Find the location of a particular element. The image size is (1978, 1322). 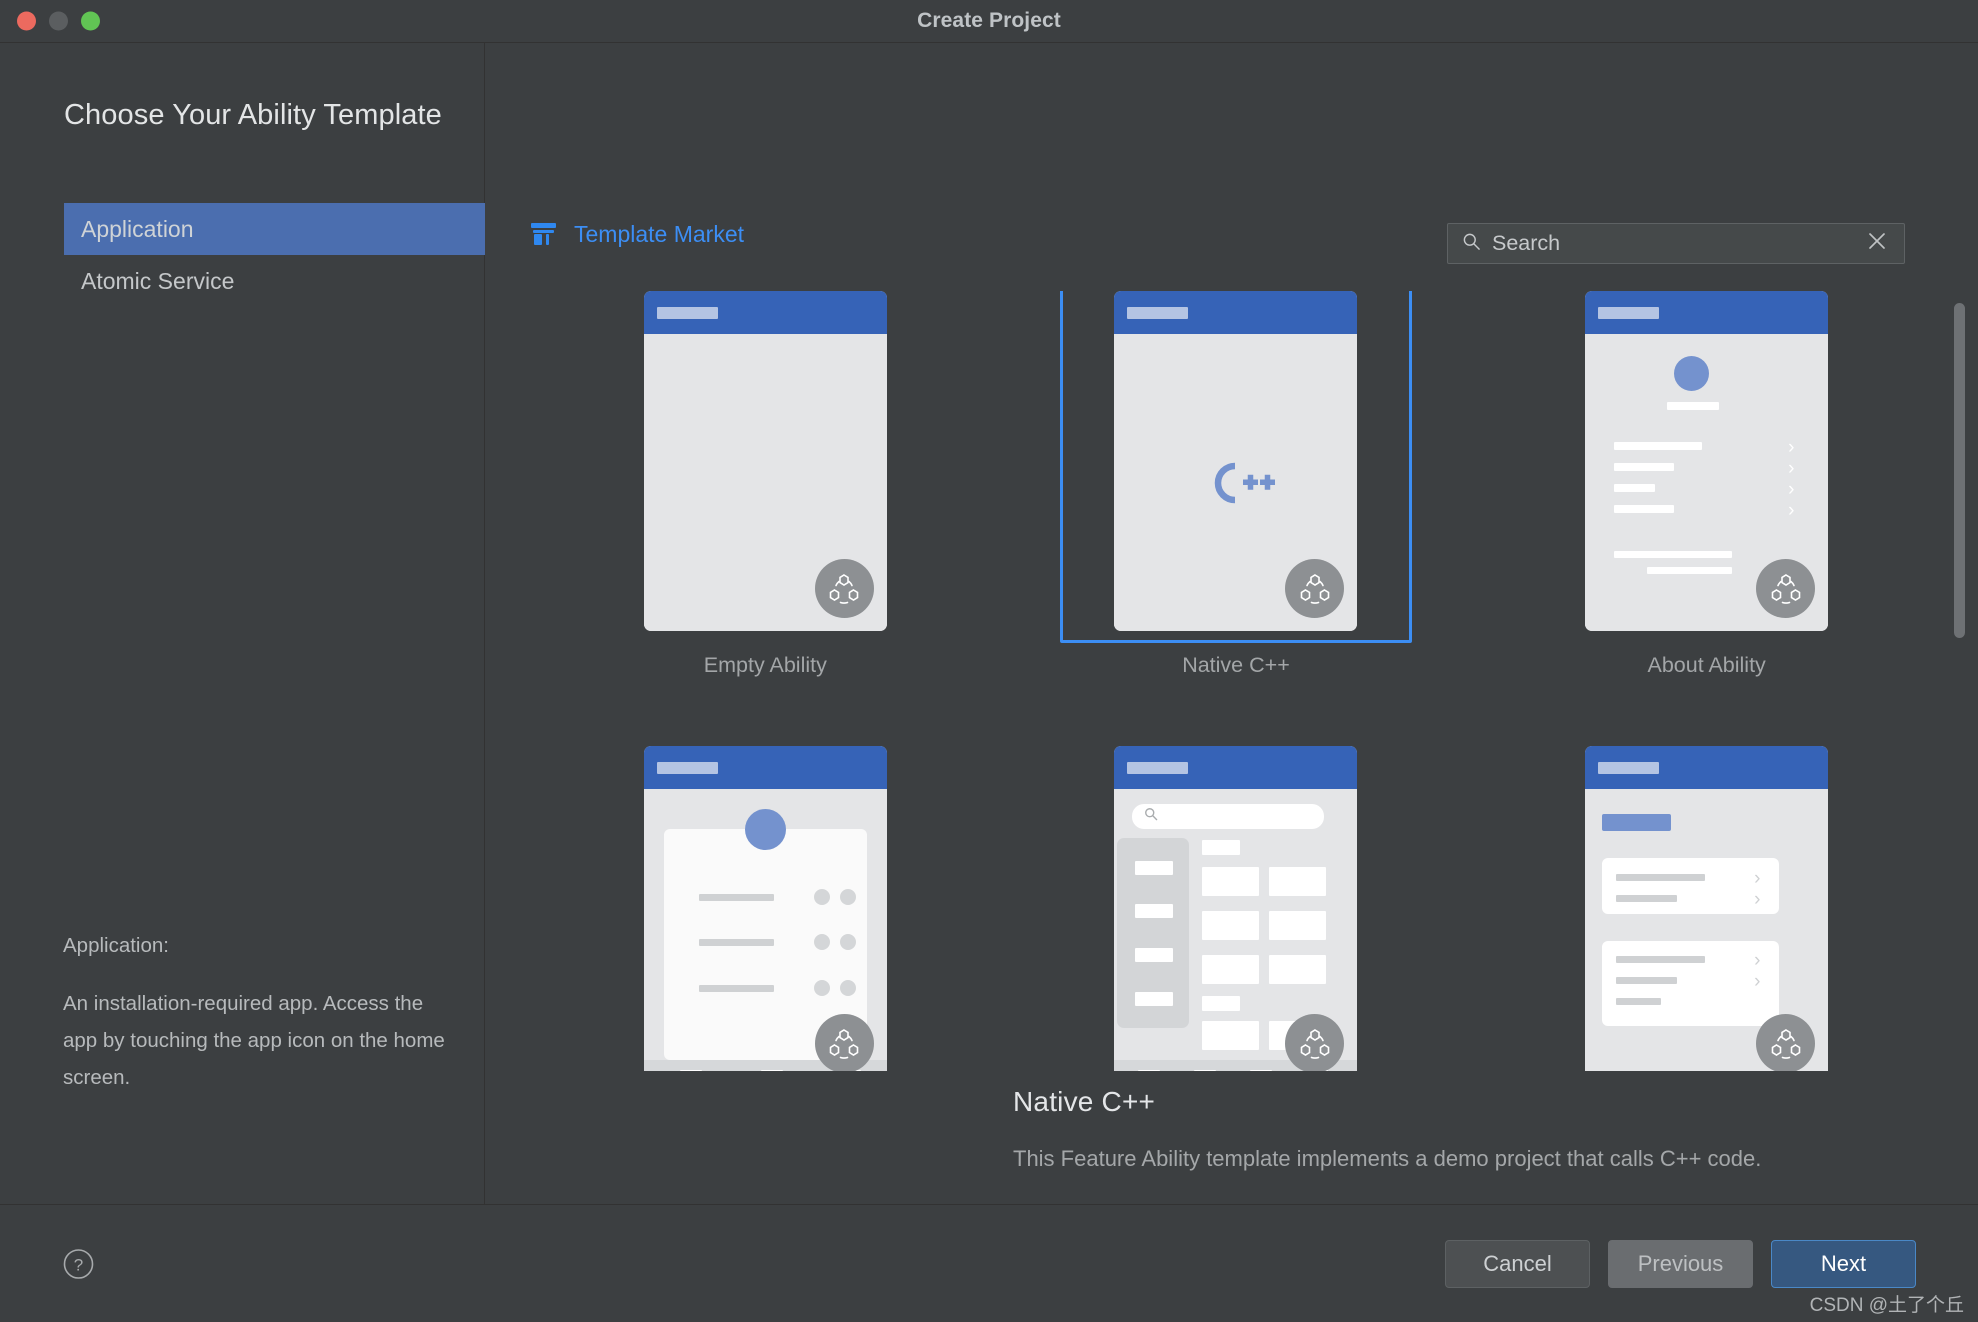

selected-template-title: Native C++ is located at coordinates (1084, 1101).